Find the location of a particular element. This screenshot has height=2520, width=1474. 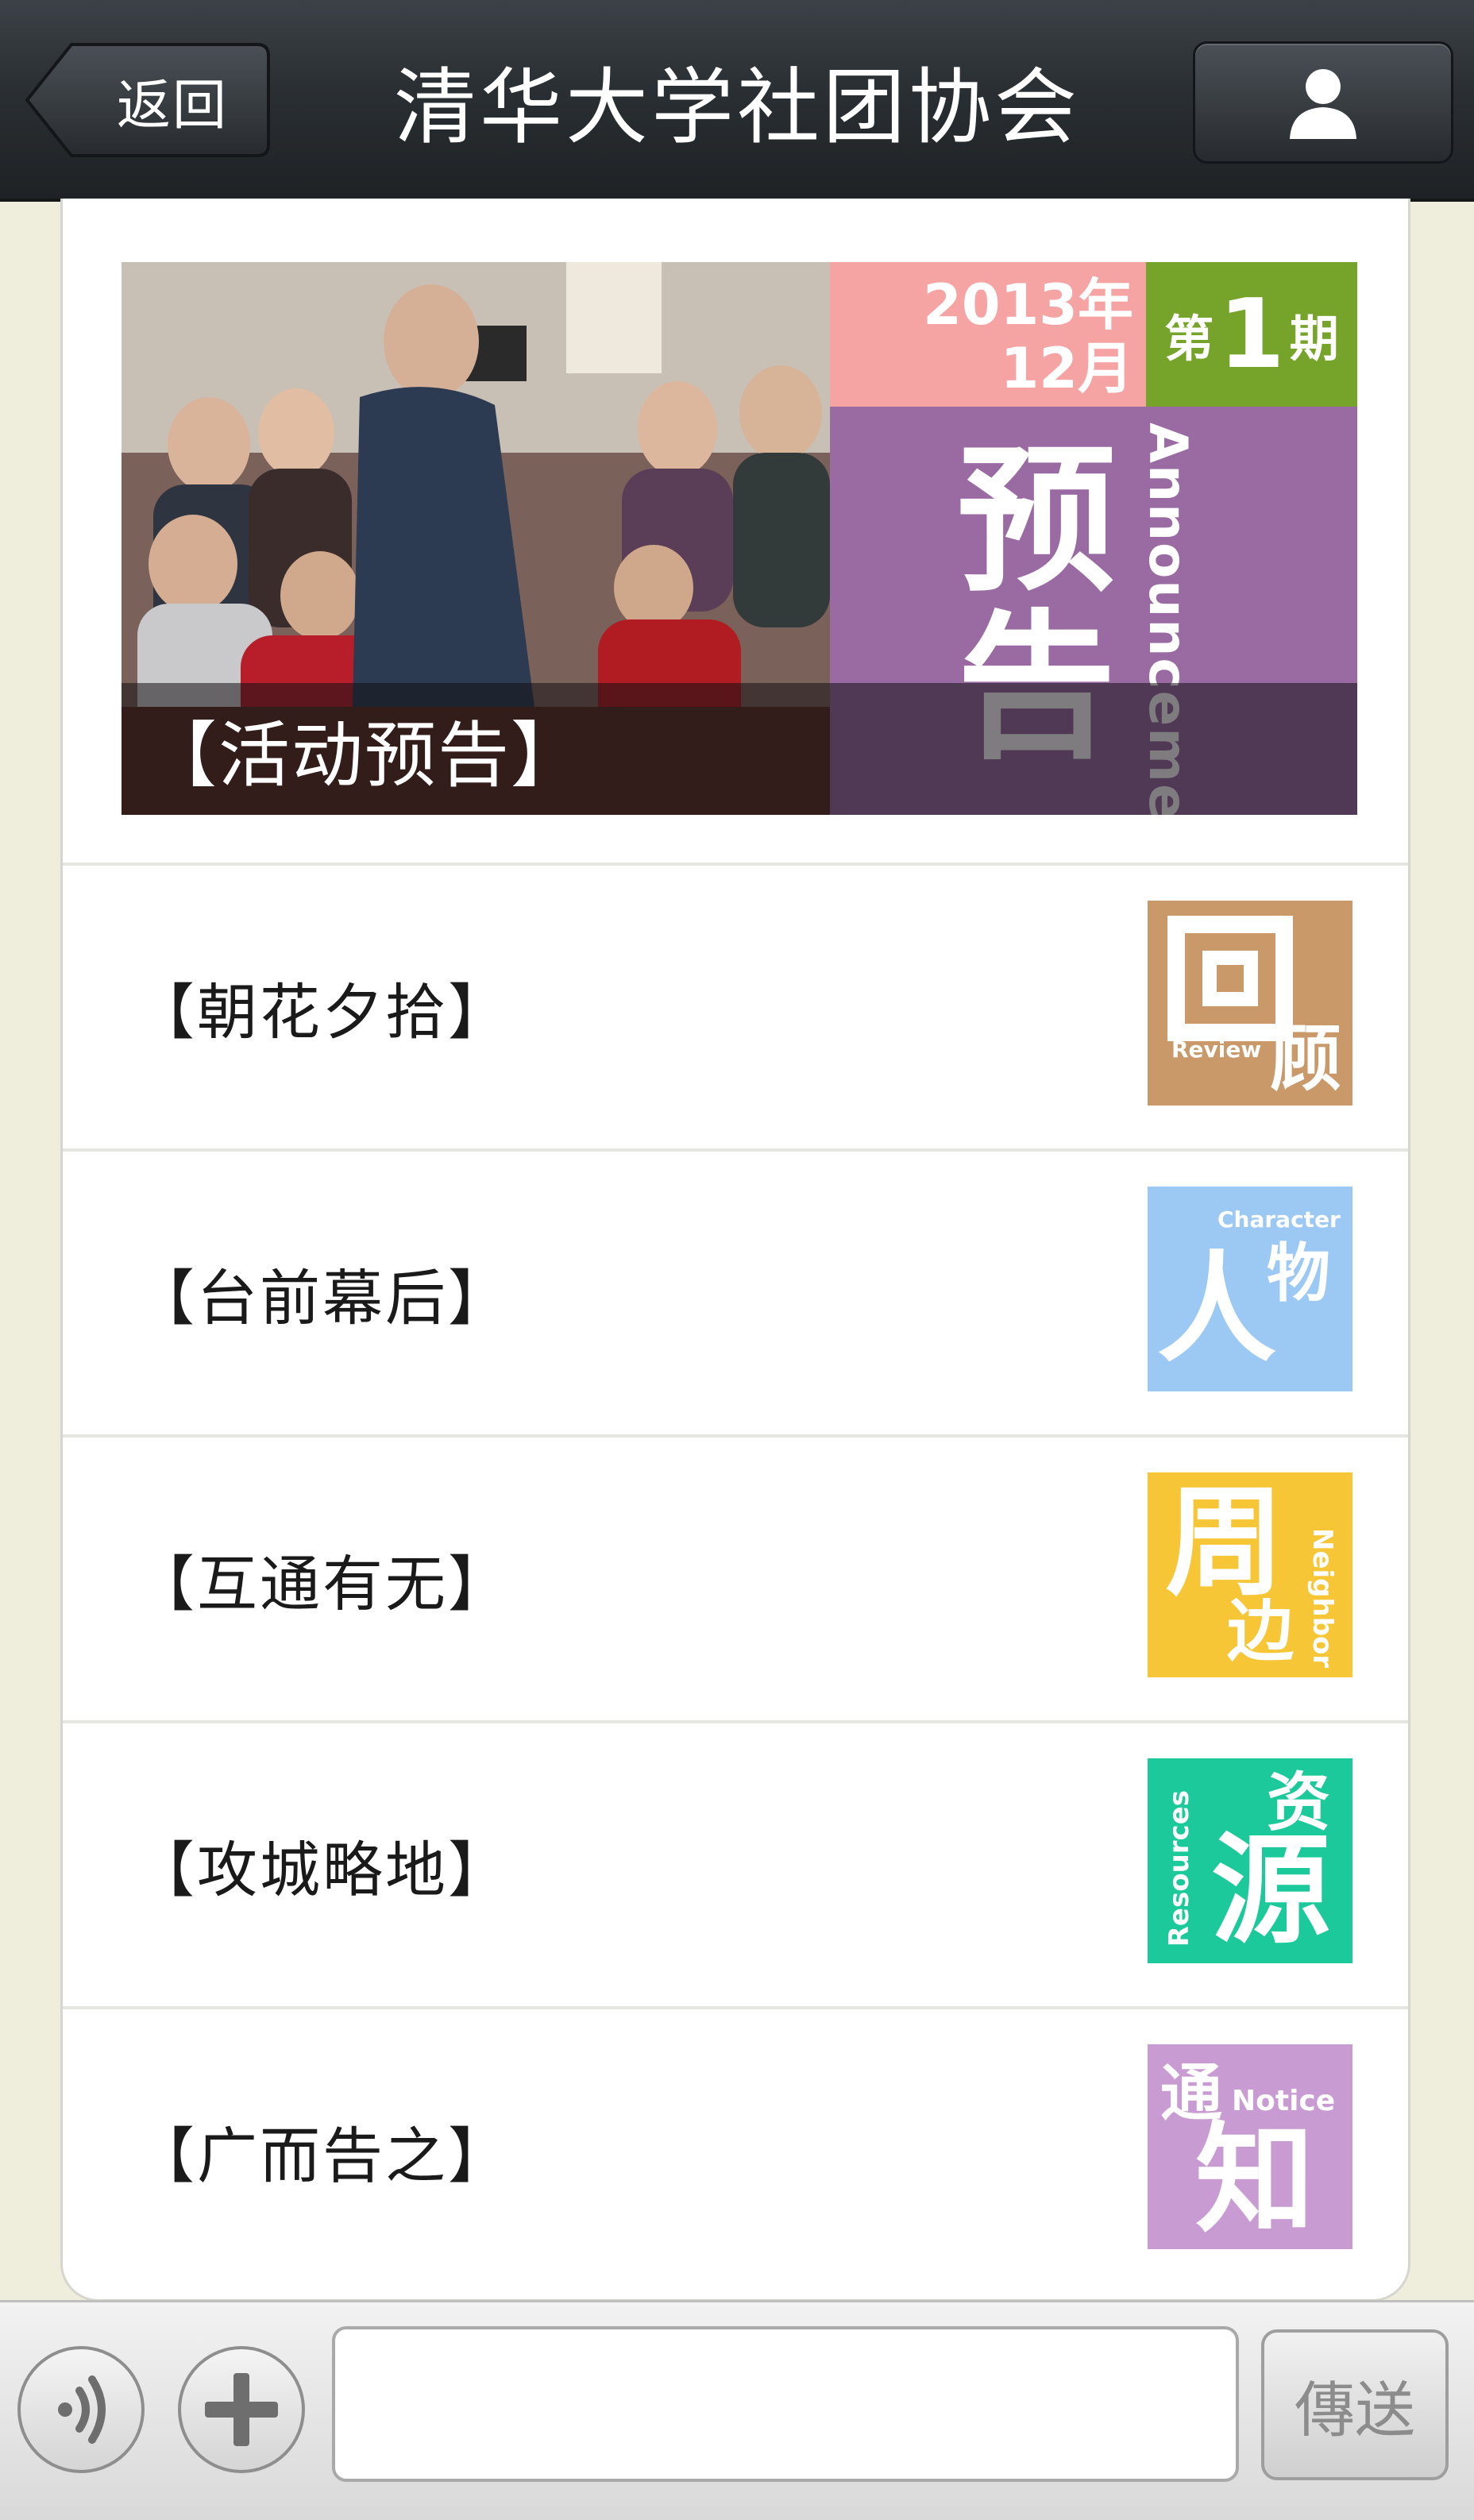

poster-date-block: 2013年 12月 is located at coordinates (988, 334).